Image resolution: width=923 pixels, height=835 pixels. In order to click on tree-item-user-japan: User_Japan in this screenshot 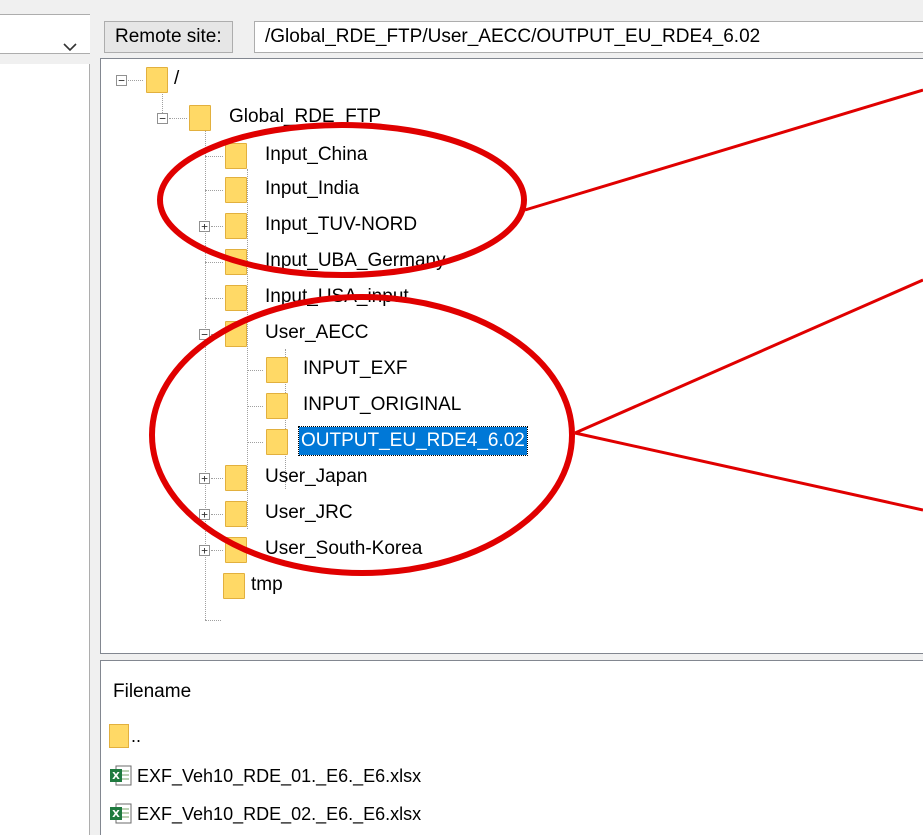, I will do `click(316, 477)`.